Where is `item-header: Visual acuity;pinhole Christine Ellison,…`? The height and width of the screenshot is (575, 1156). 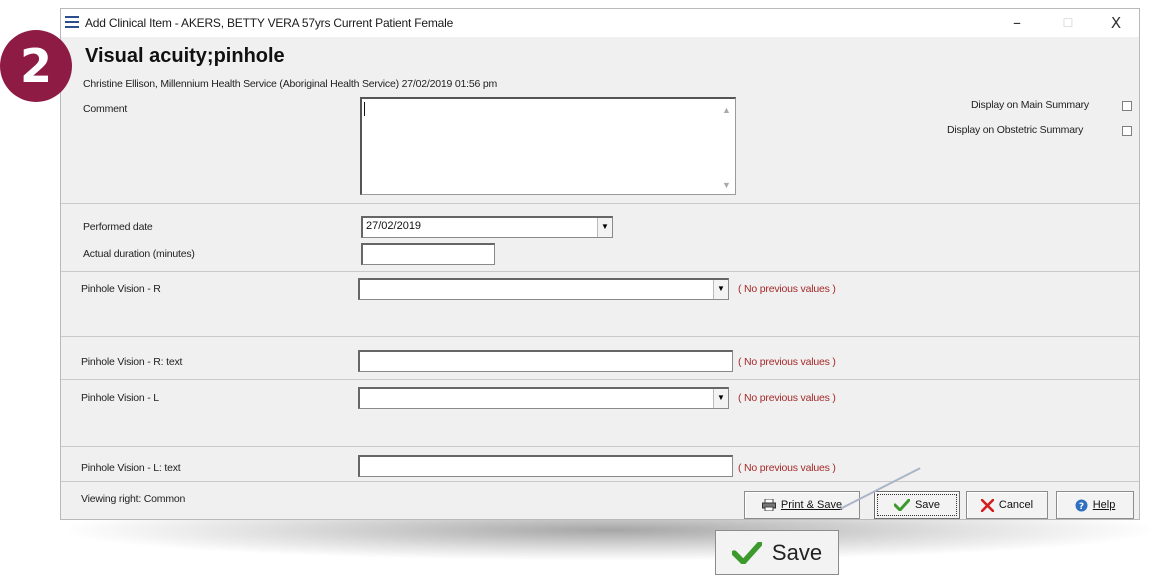 item-header: Visual acuity;pinhole Christine Ellison,… is located at coordinates (600, 66).